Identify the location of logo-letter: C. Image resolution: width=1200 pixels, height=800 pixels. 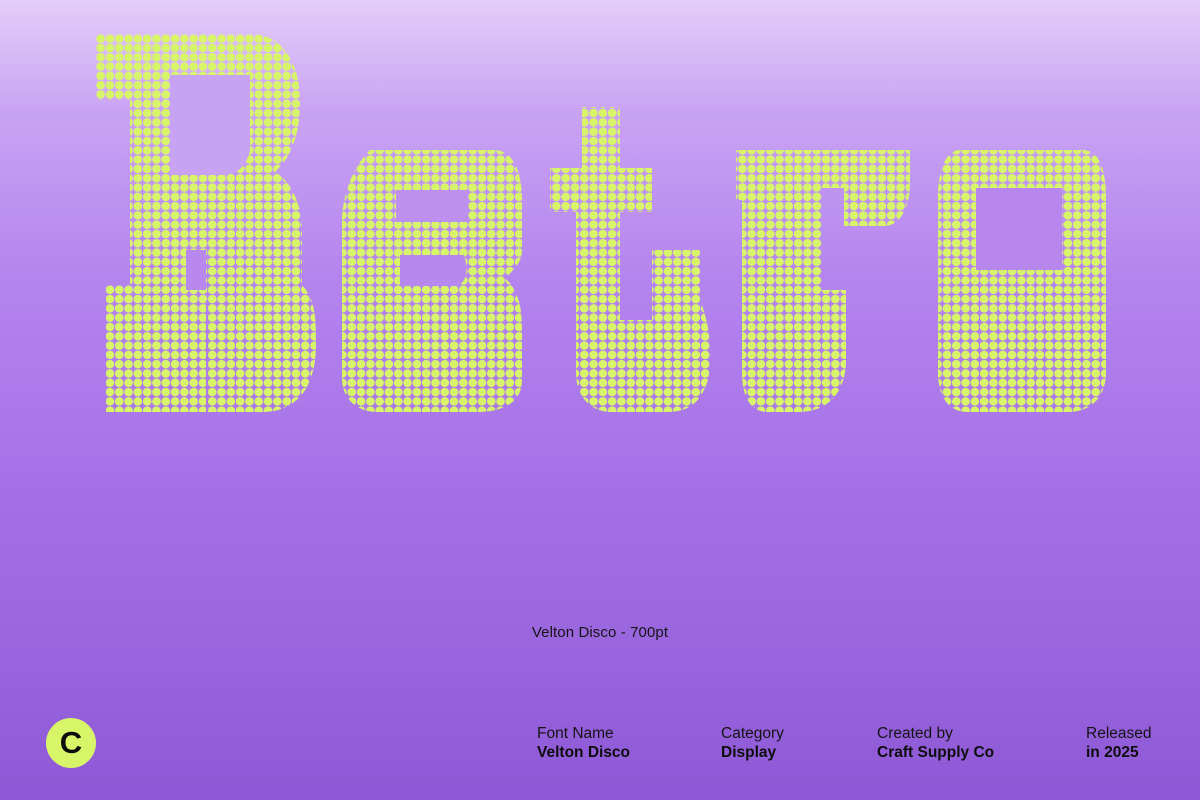
(71, 742).